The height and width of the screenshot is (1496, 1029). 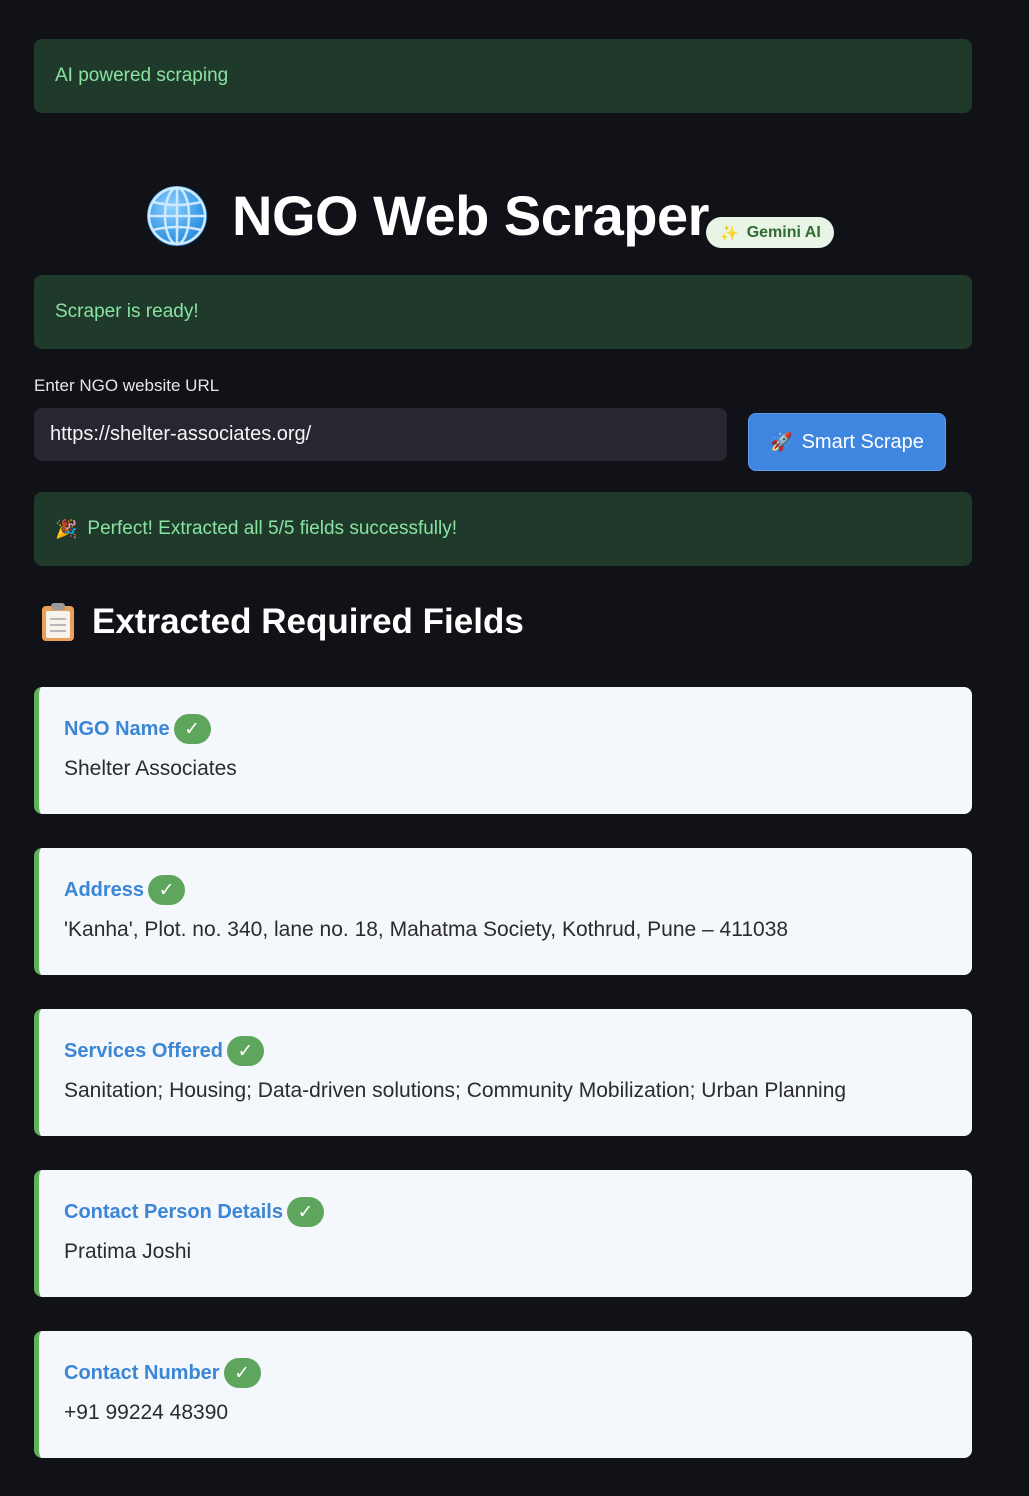 I want to click on field-label-row: Contact Number ✓, so click(x=162, y=1373).